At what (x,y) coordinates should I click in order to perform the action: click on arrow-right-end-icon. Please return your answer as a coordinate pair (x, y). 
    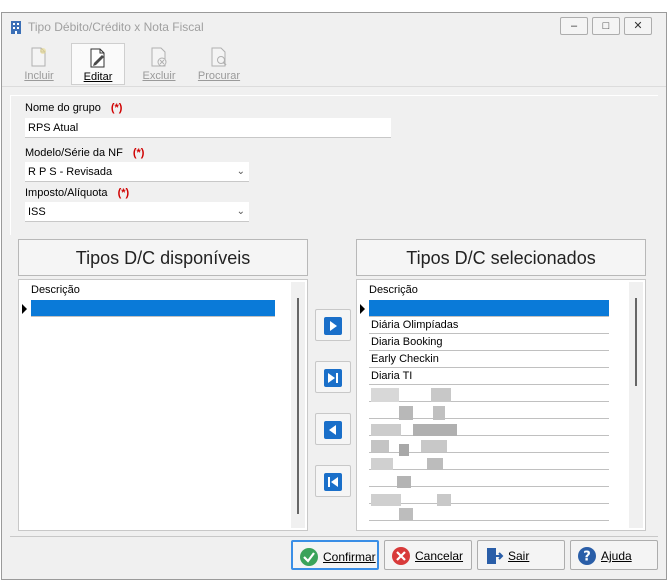
    Looking at the image, I should click on (333, 378).